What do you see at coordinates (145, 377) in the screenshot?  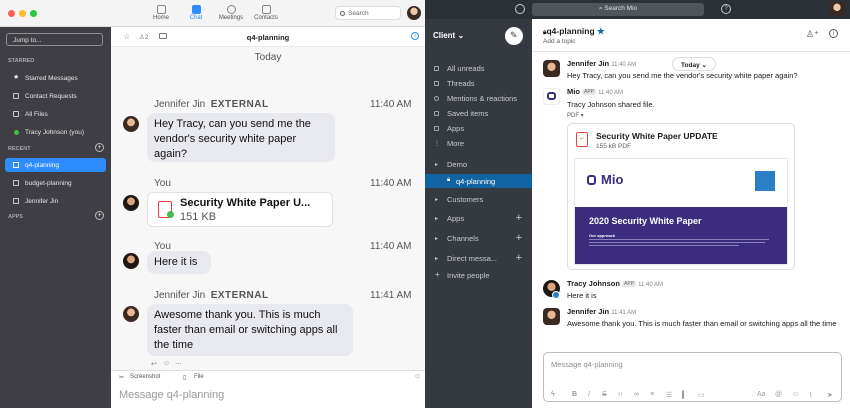 I see `screenshot-button: Screenshot` at bounding box center [145, 377].